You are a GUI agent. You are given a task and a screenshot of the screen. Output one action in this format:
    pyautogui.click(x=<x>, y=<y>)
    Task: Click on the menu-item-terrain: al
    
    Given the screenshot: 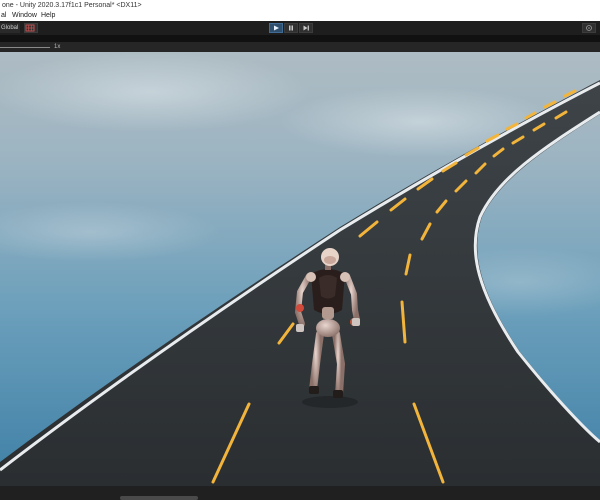 What is the action you would take?
    pyautogui.click(x=3, y=16)
    